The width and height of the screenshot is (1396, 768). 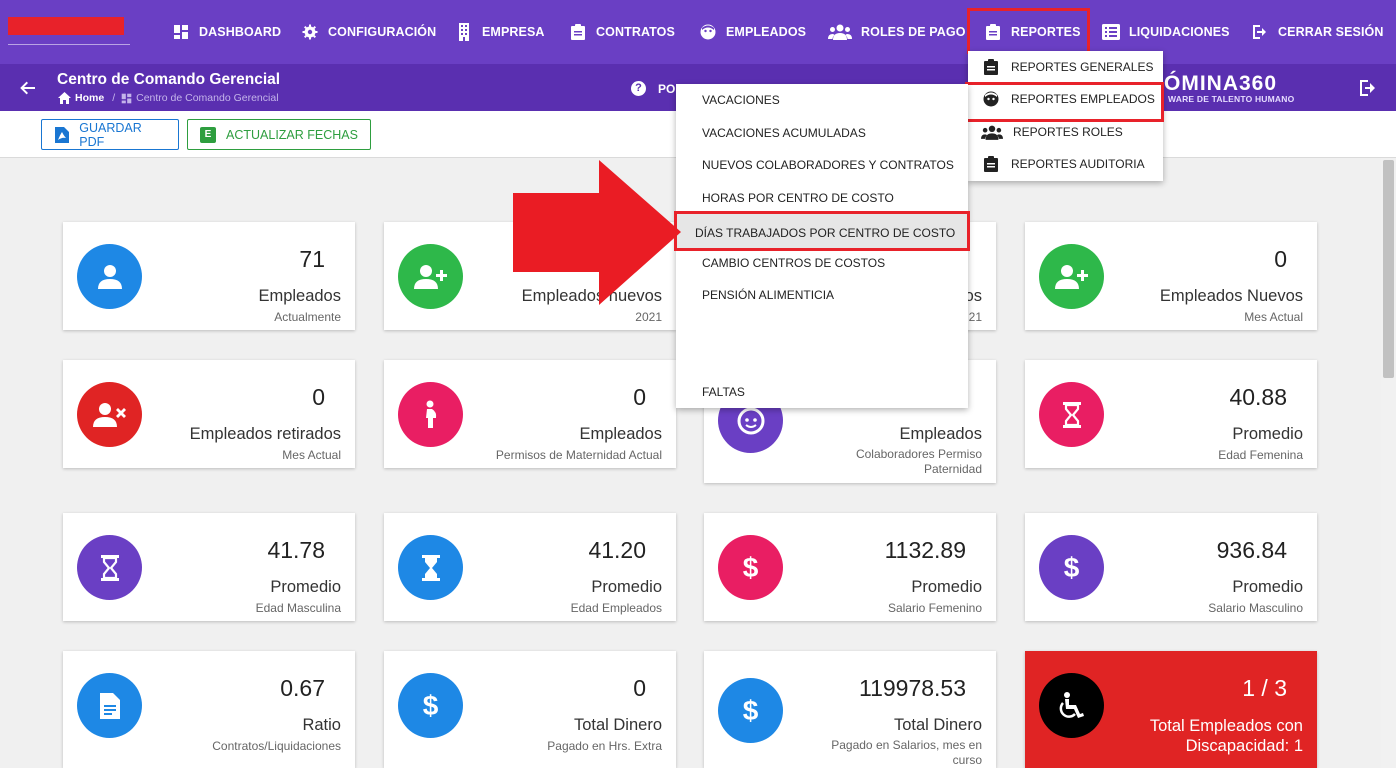 I want to click on card-sub: Salario Femenino, so click(x=934, y=608).